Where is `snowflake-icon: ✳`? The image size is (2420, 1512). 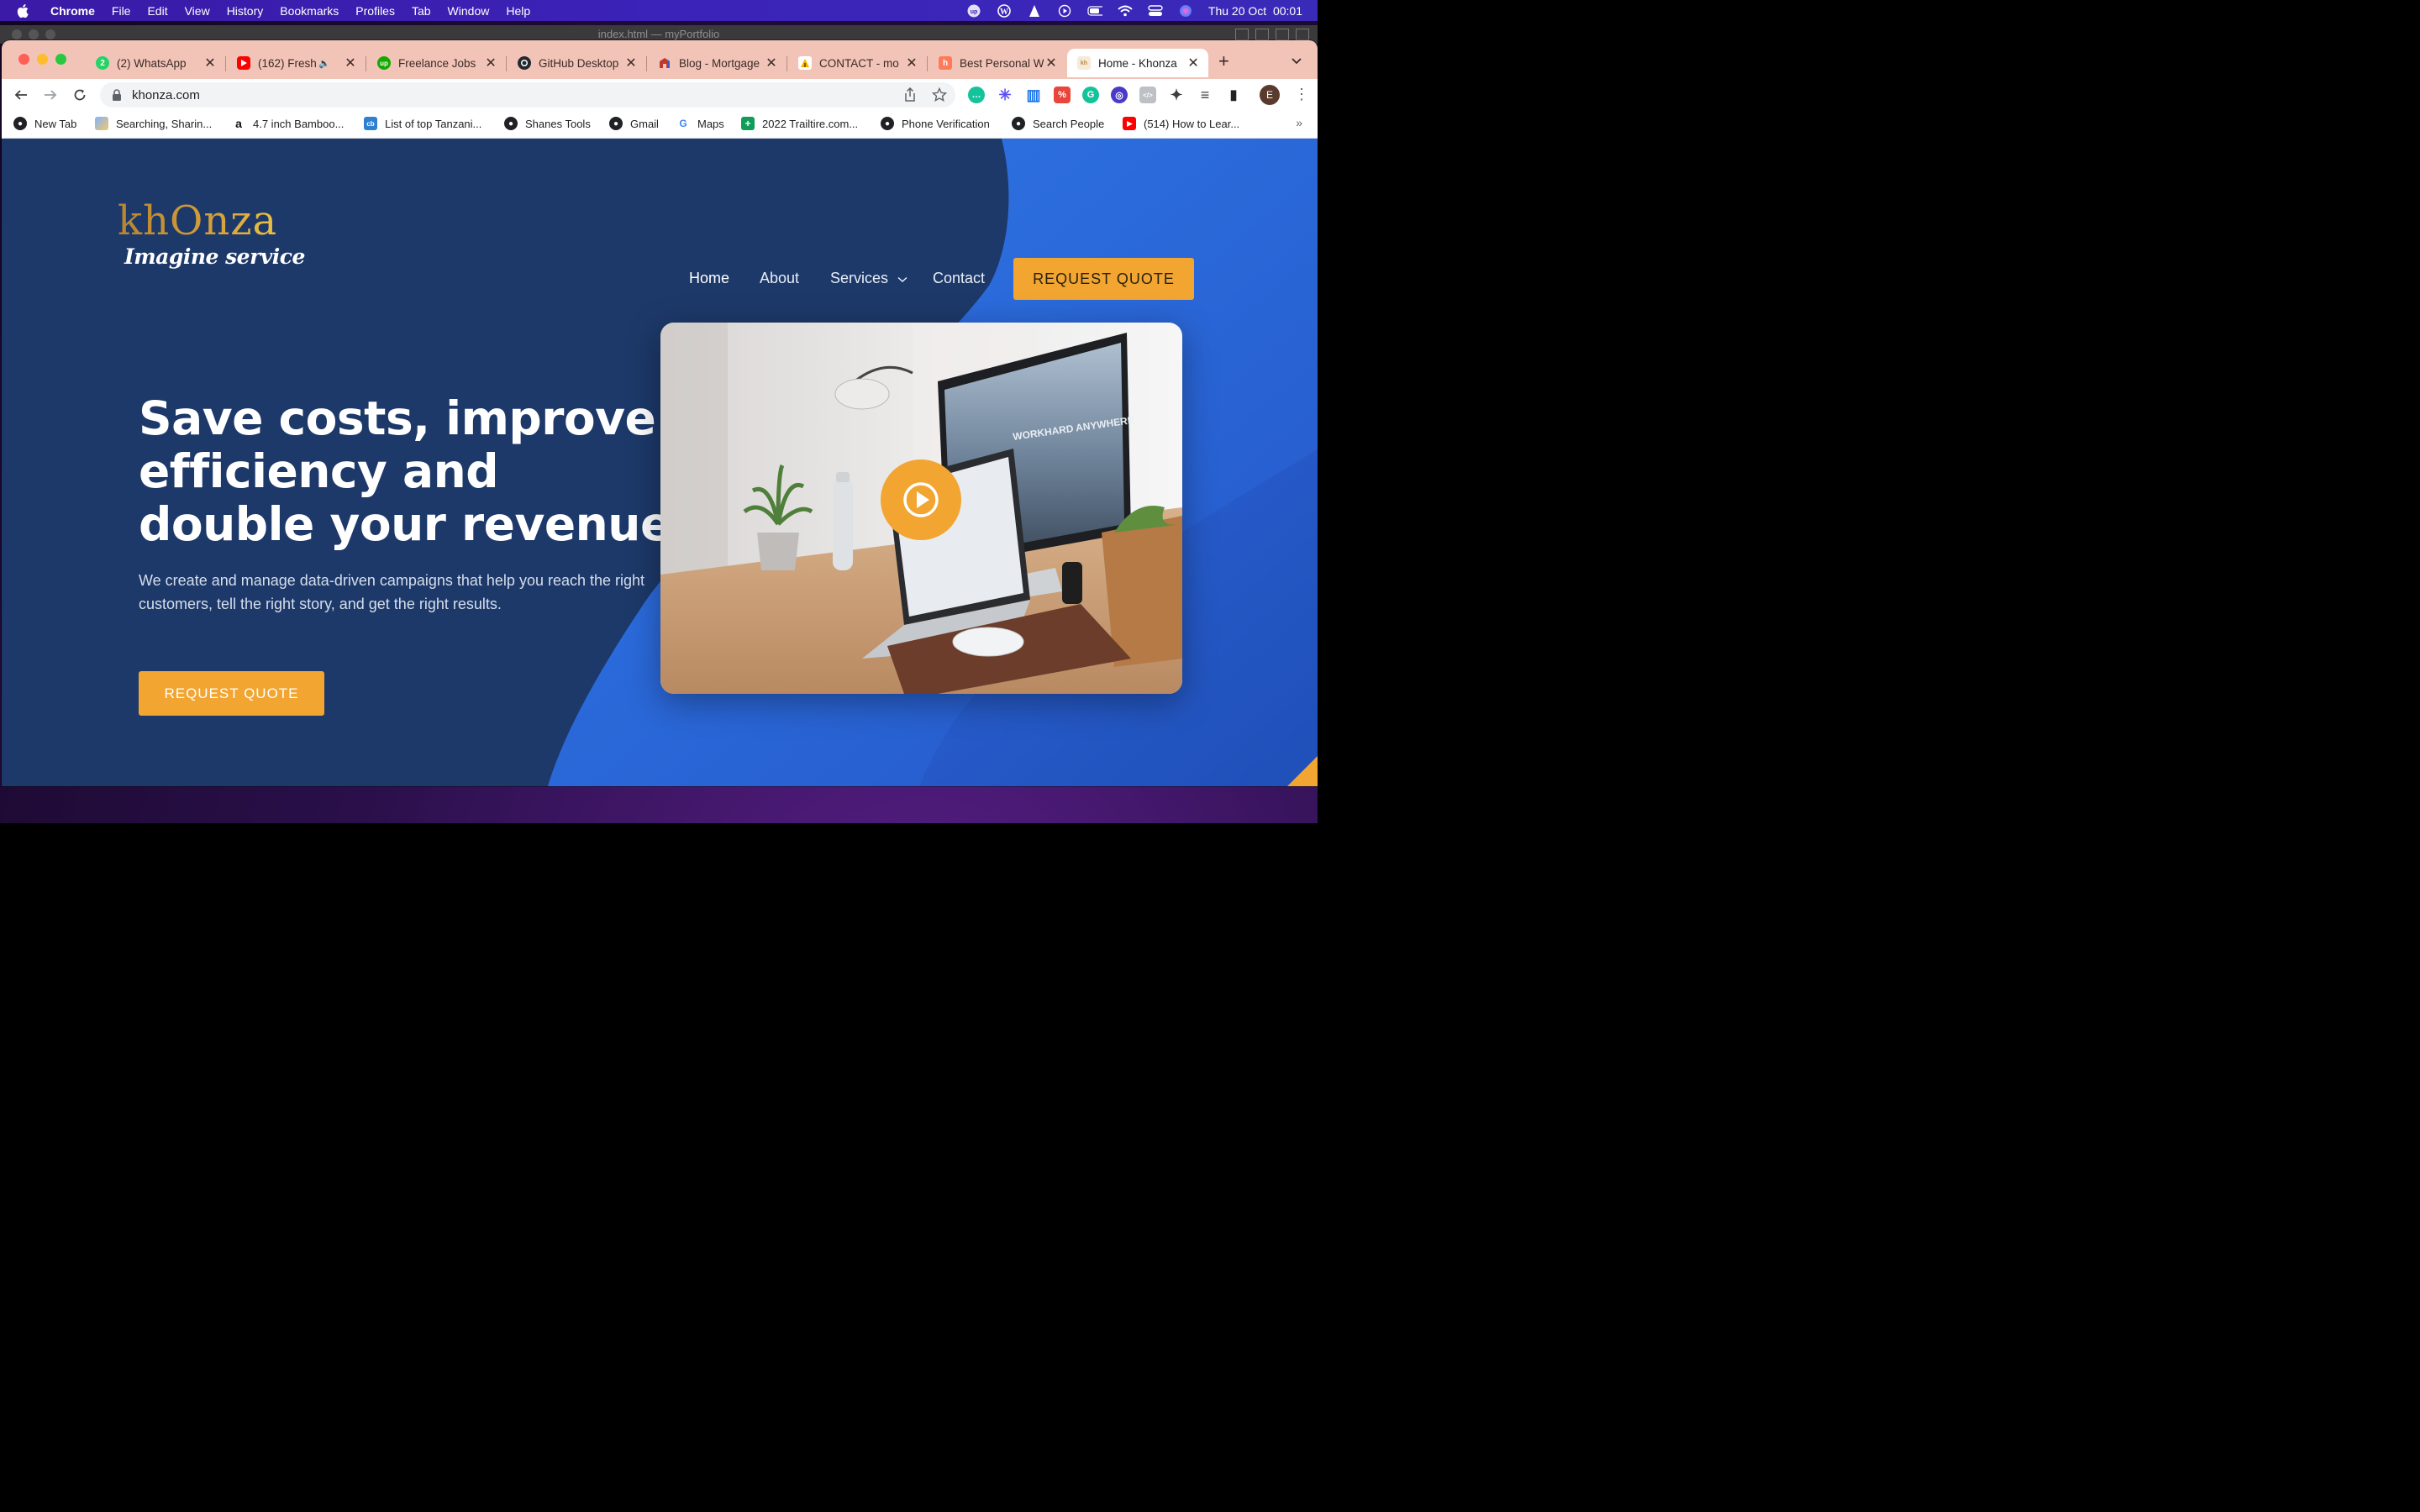
snowflake-icon: ✳ is located at coordinates (1005, 95).